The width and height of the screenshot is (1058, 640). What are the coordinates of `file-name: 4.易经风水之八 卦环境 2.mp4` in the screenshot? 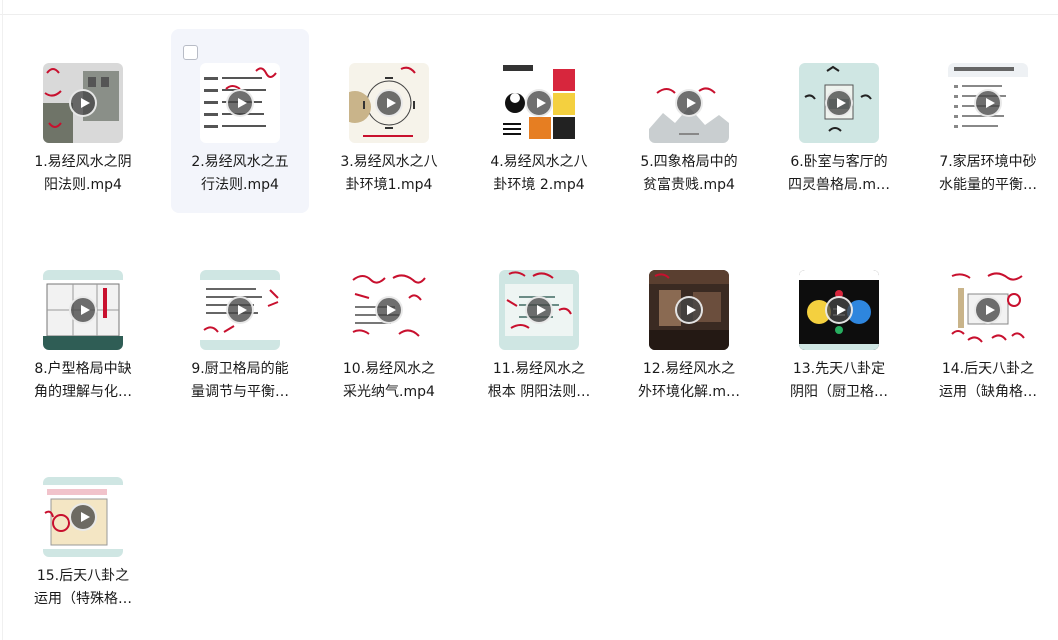 It's located at (539, 173).